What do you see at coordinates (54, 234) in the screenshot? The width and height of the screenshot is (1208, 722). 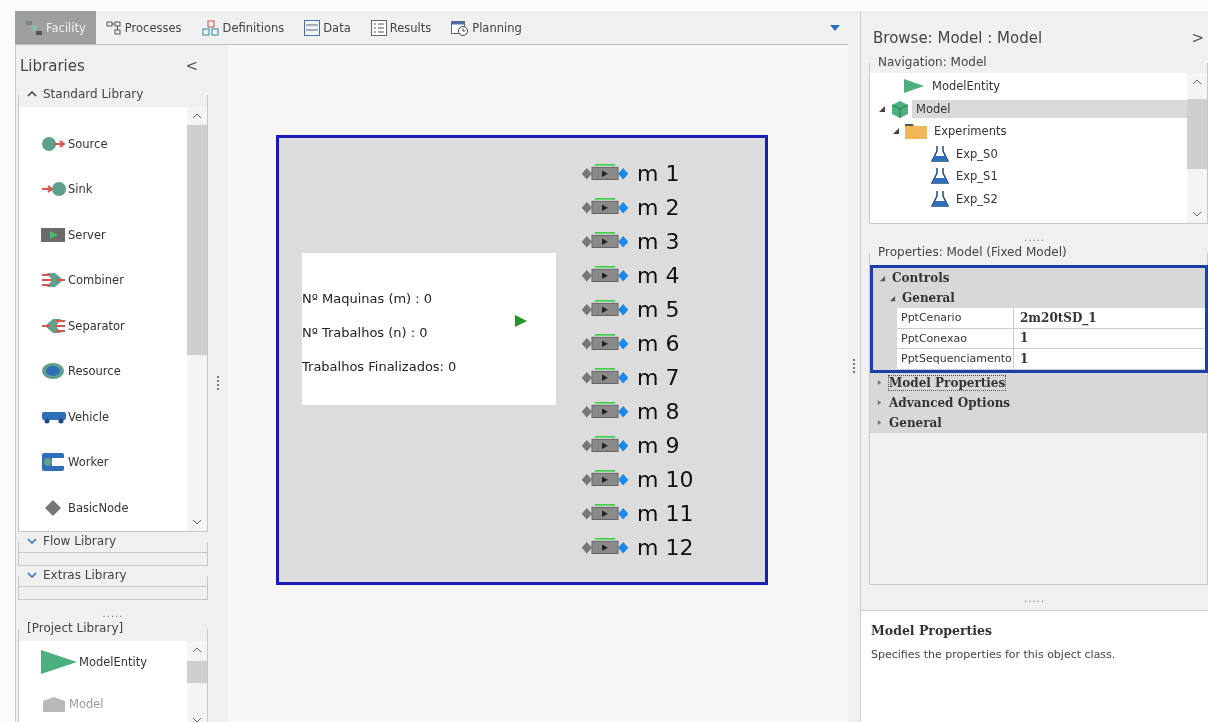 I see `play-box-icon` at bounding box center [54, 234].